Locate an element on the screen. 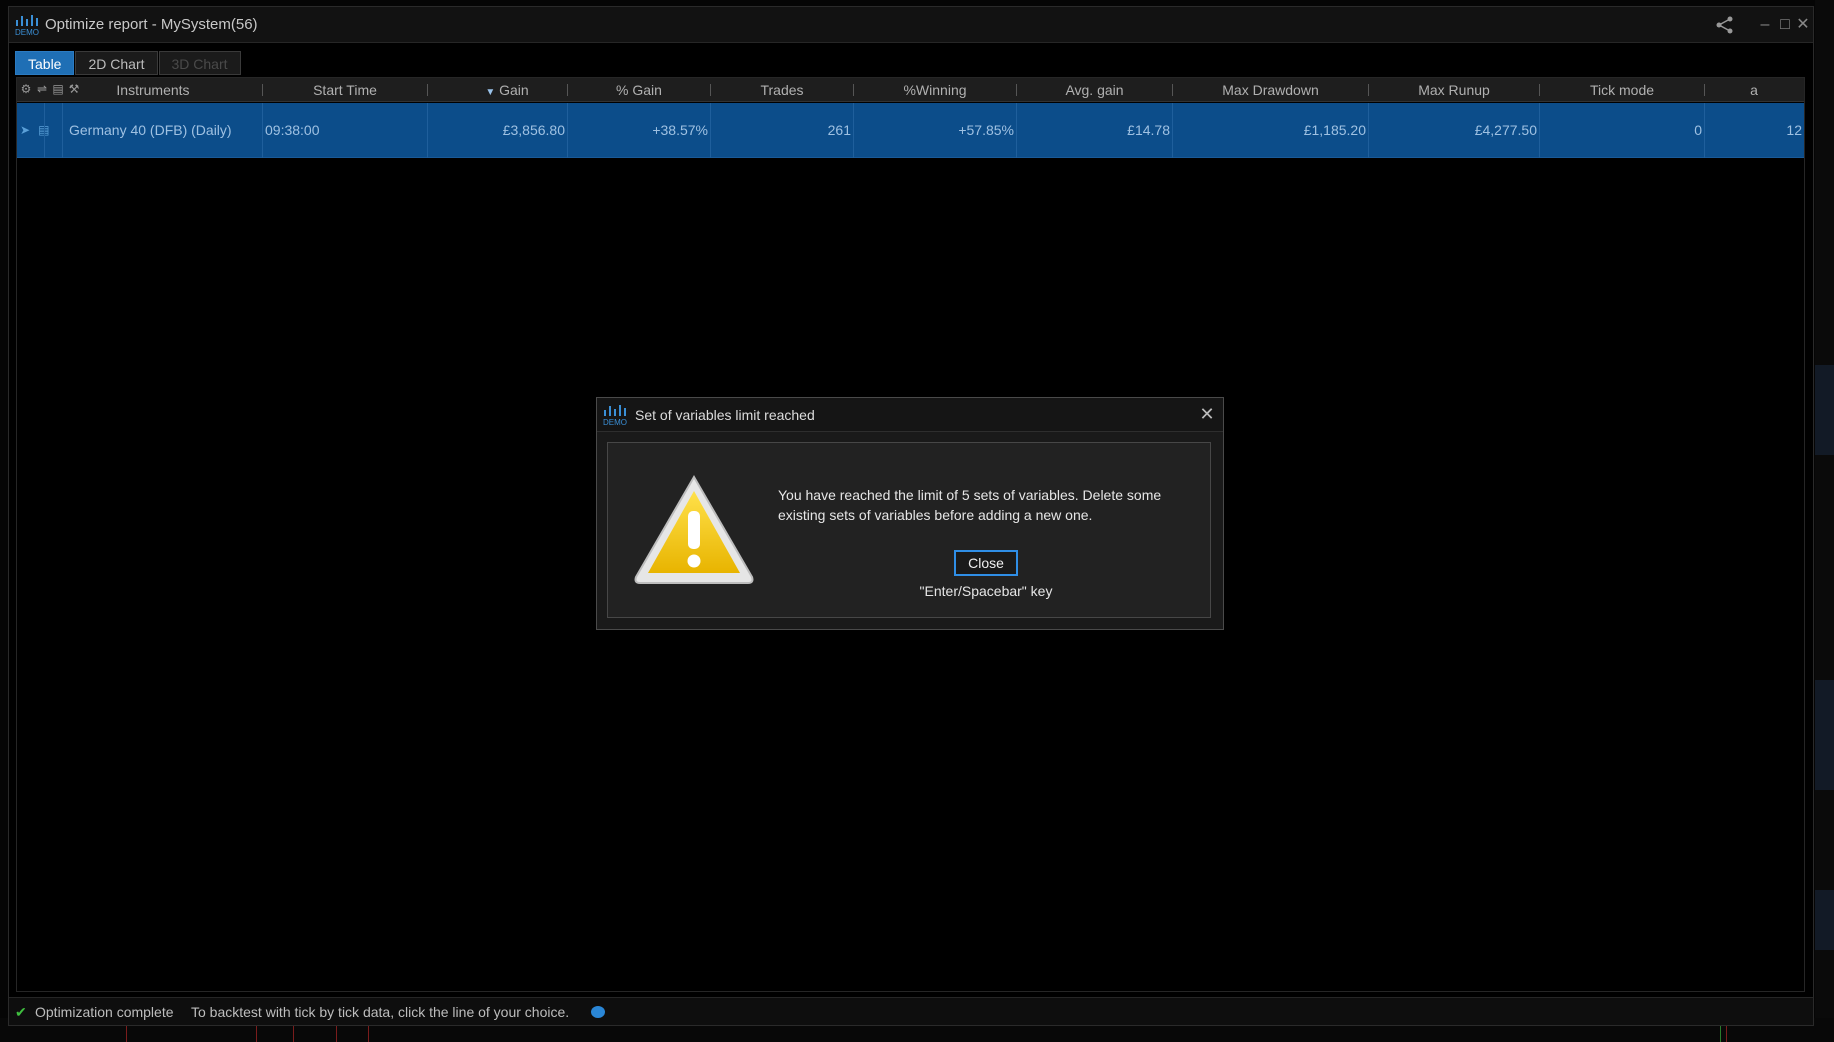 Image resolution: width=1834 pixels, height=1042 pixels. col-instruments: Instruments is located at coordinates (153, 90).